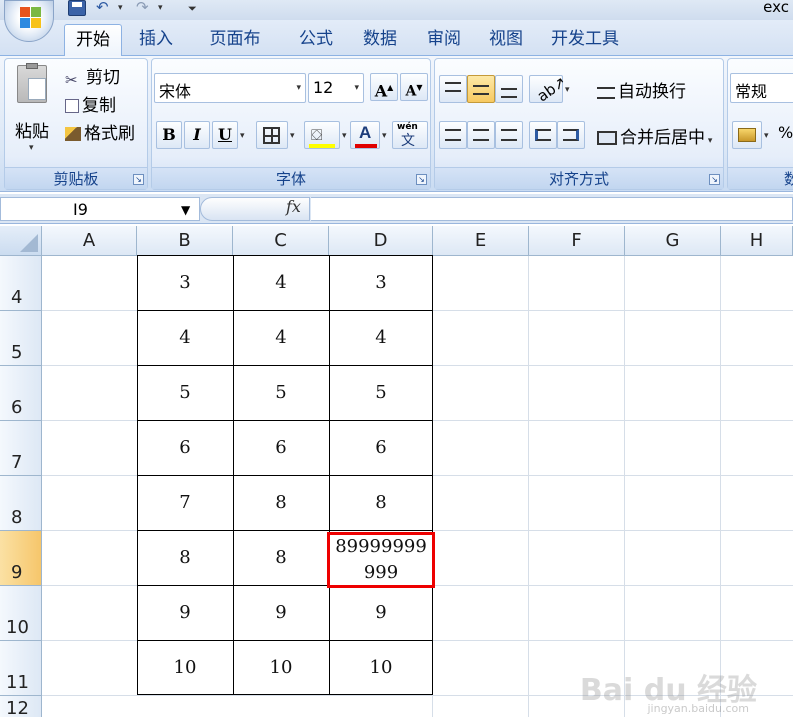 The image size is (793, 717). I want to click on redo-dropdown-icon: ▾, so click(160, 8).